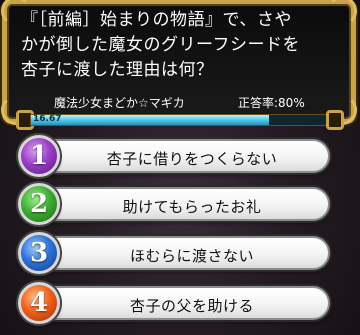  What do you see at coordinates (191, 306) in the screenshot?
I see `answer-label-4: 杏子の父を助ける` at bounding box center [191, 306].